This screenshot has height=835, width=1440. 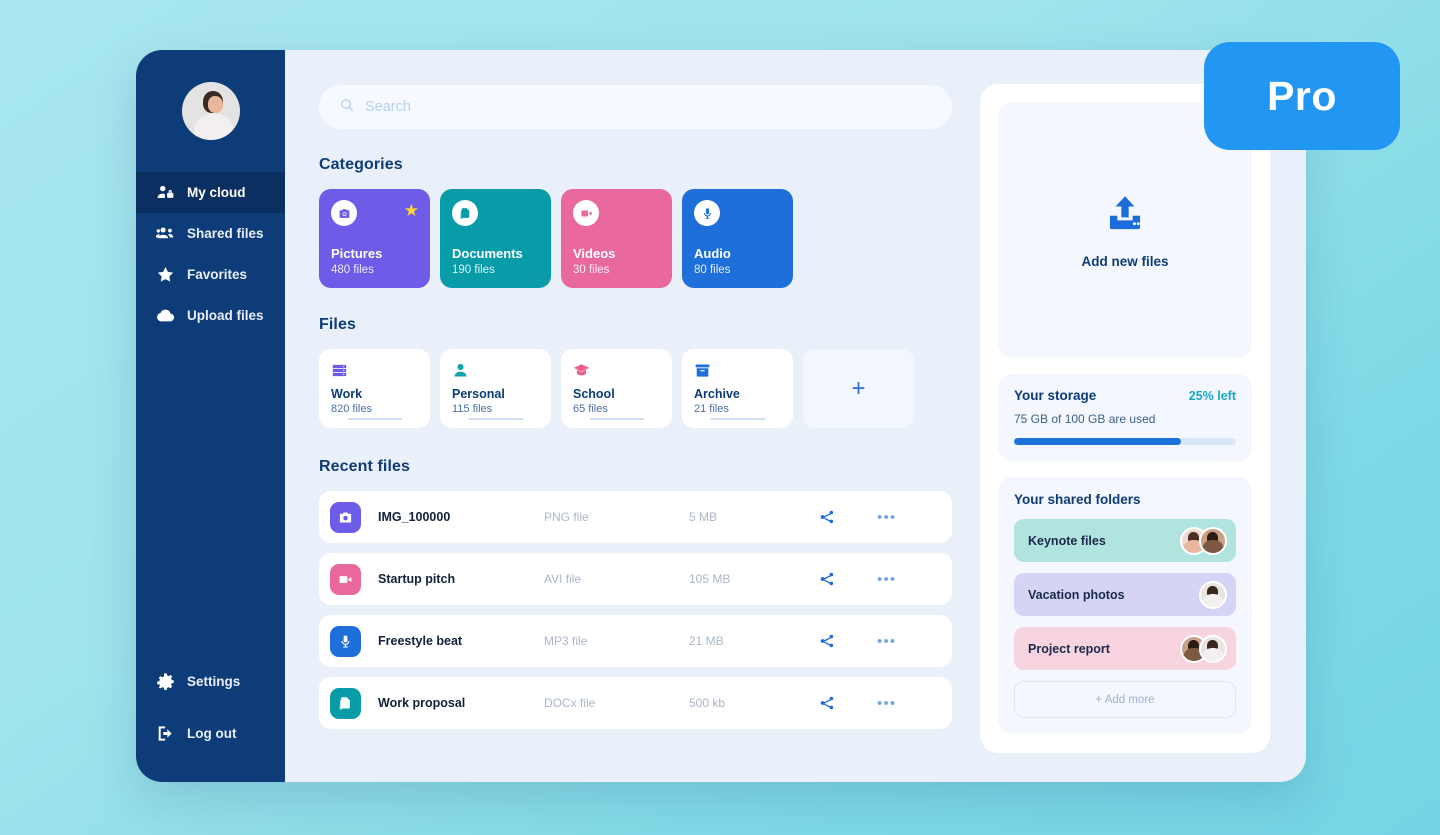 I want to click on file-card-school: School 65 files, so click(x=616, y=388).